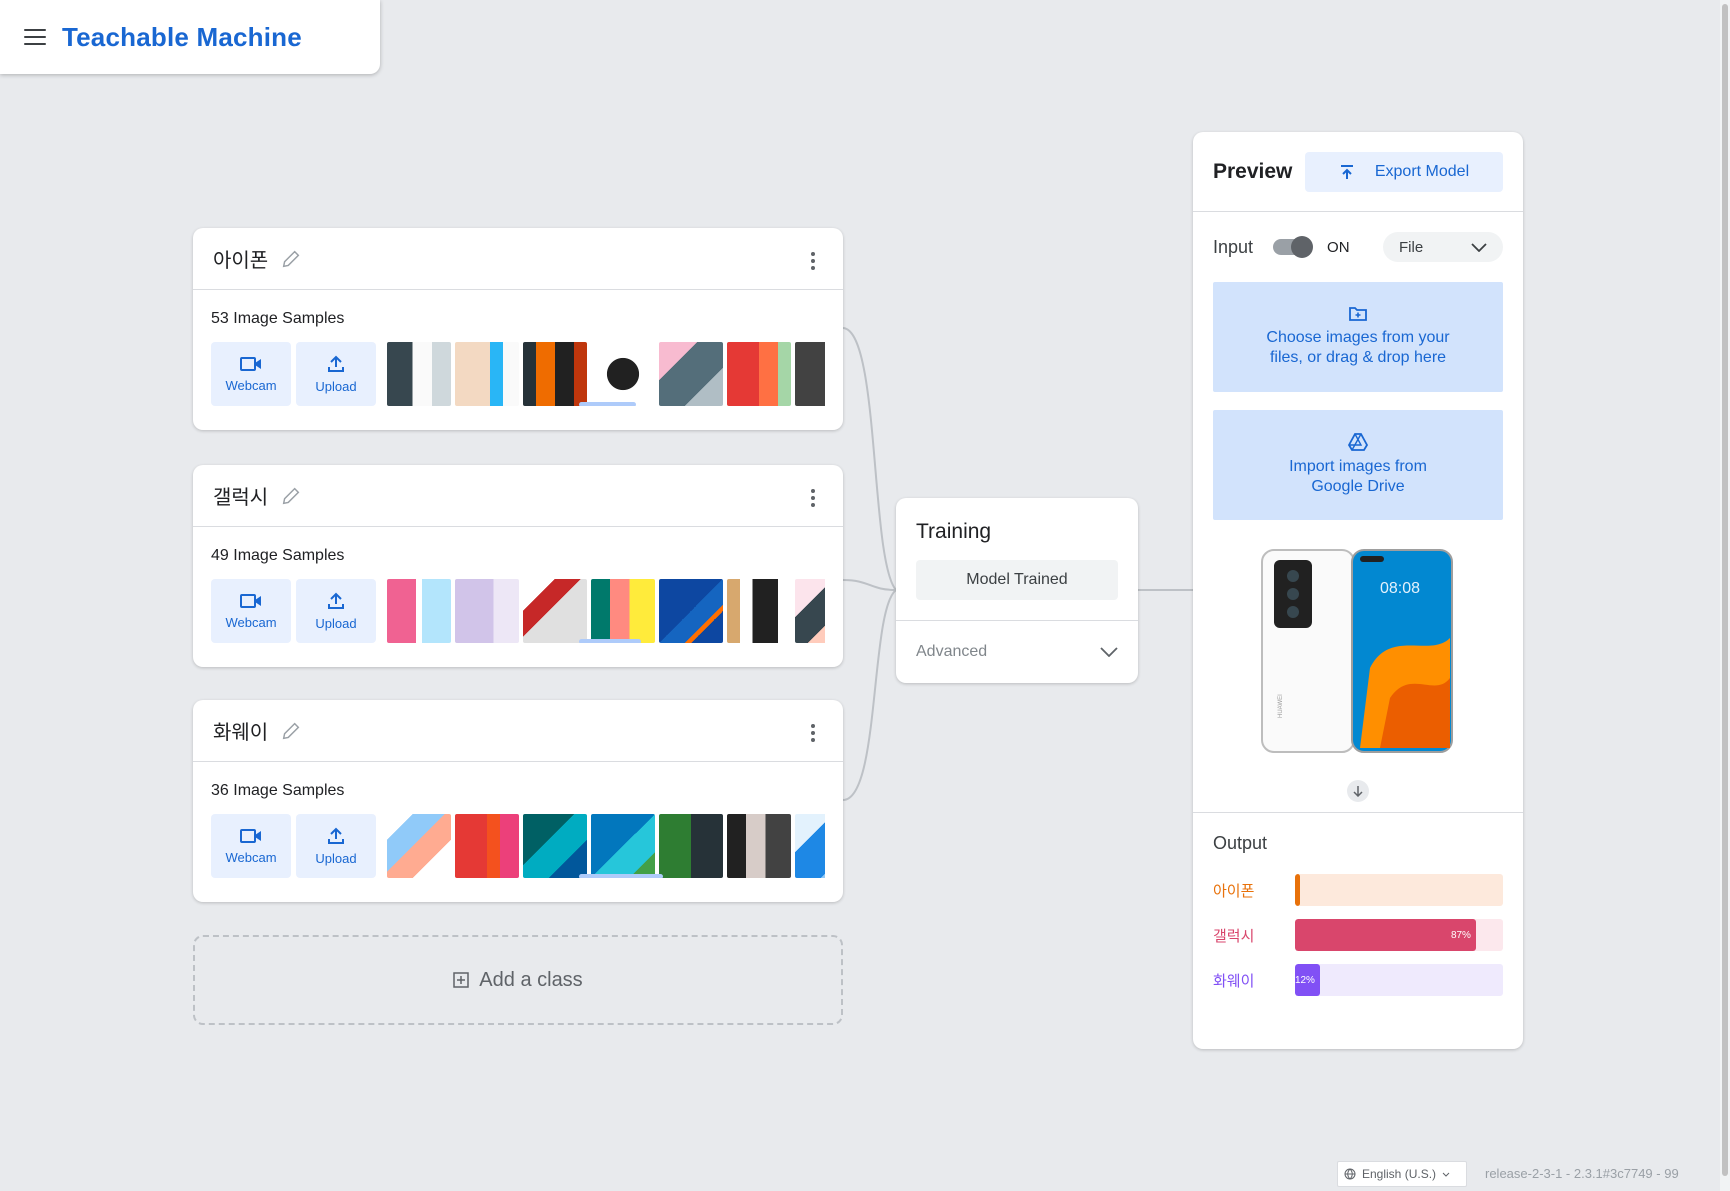 Image resolution: width=1730 pixels, height=1191 pixels. What do you see at coordinates (1350, 1174) in the screenshot?
I see `globe-icon` at bounding box center [1350, 1174].